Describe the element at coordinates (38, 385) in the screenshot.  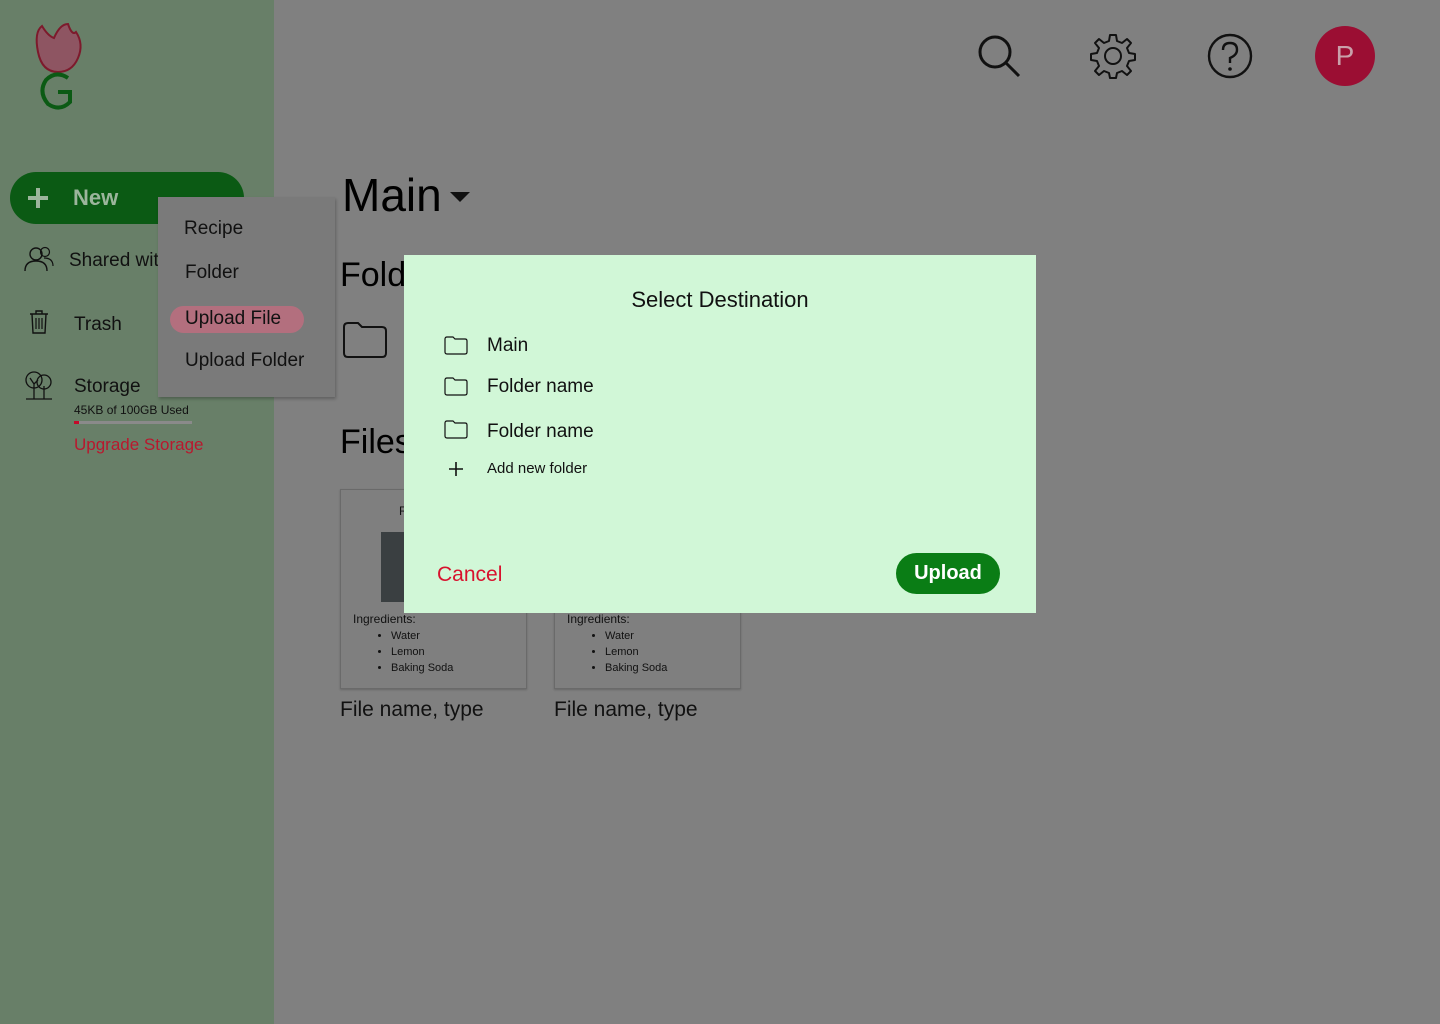
I see `tree-icon` at that location.